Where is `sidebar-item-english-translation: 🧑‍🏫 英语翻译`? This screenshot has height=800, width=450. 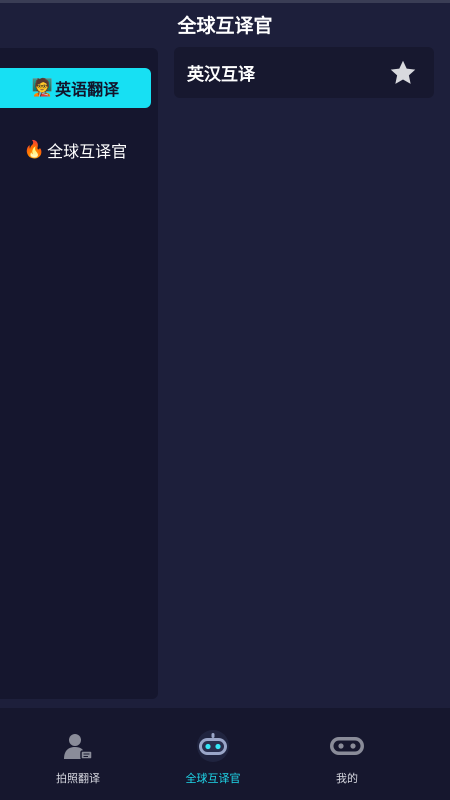 sidebar-item-english-translation: 🧑‍🏫 英语翻译 is located at coordinates (75, 88).